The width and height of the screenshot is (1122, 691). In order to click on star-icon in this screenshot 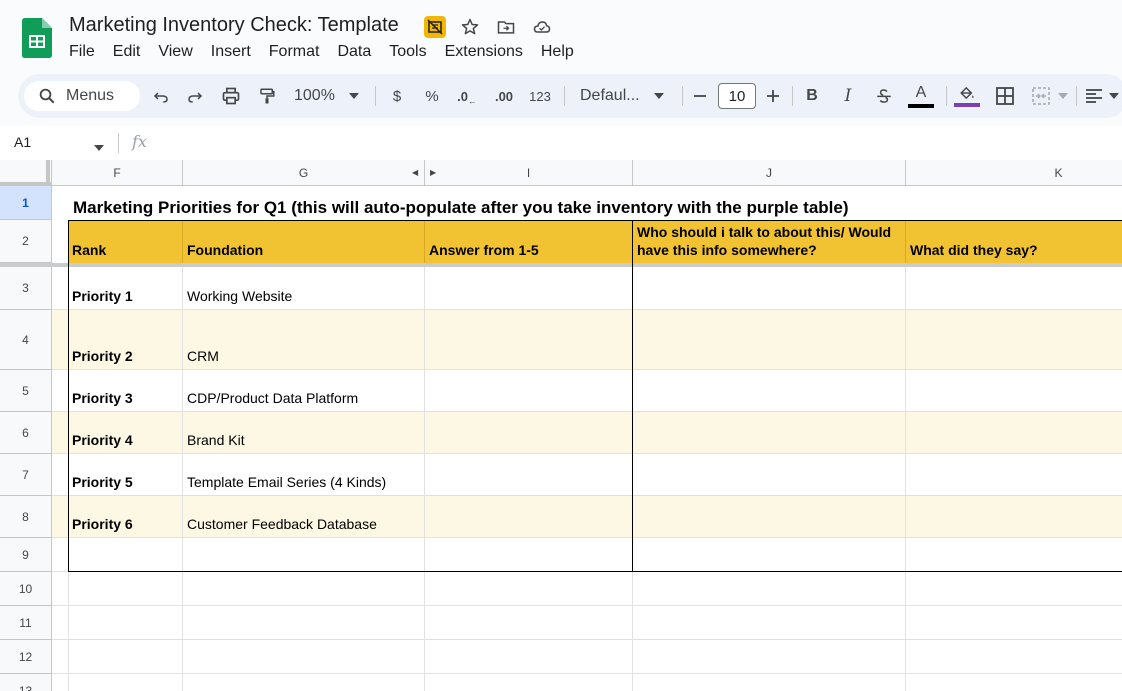, I will do `click(470, 27)`.